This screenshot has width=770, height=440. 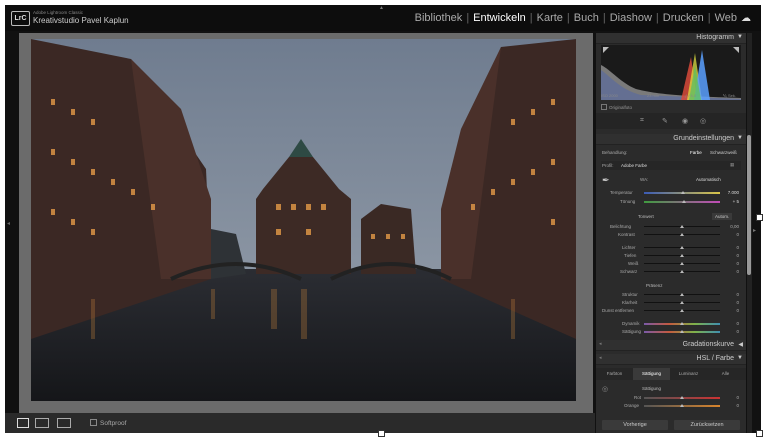 What do you see at coordinates (671, 38) in the screenshot?
I see `histogram-header: Histogramm ▼` at bounding box center [671, 38].